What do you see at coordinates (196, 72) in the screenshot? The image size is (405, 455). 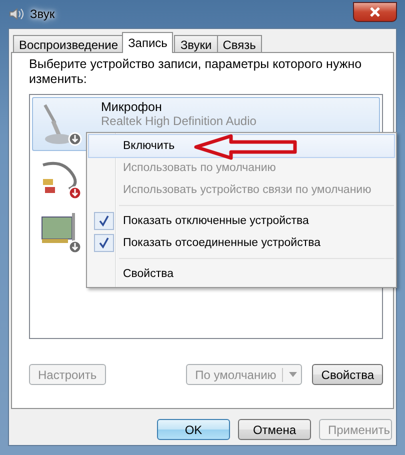 I see `instruction-text: Выберите устройство записи, параметры которого нужно изменить:` at bounding box center [196, 72].